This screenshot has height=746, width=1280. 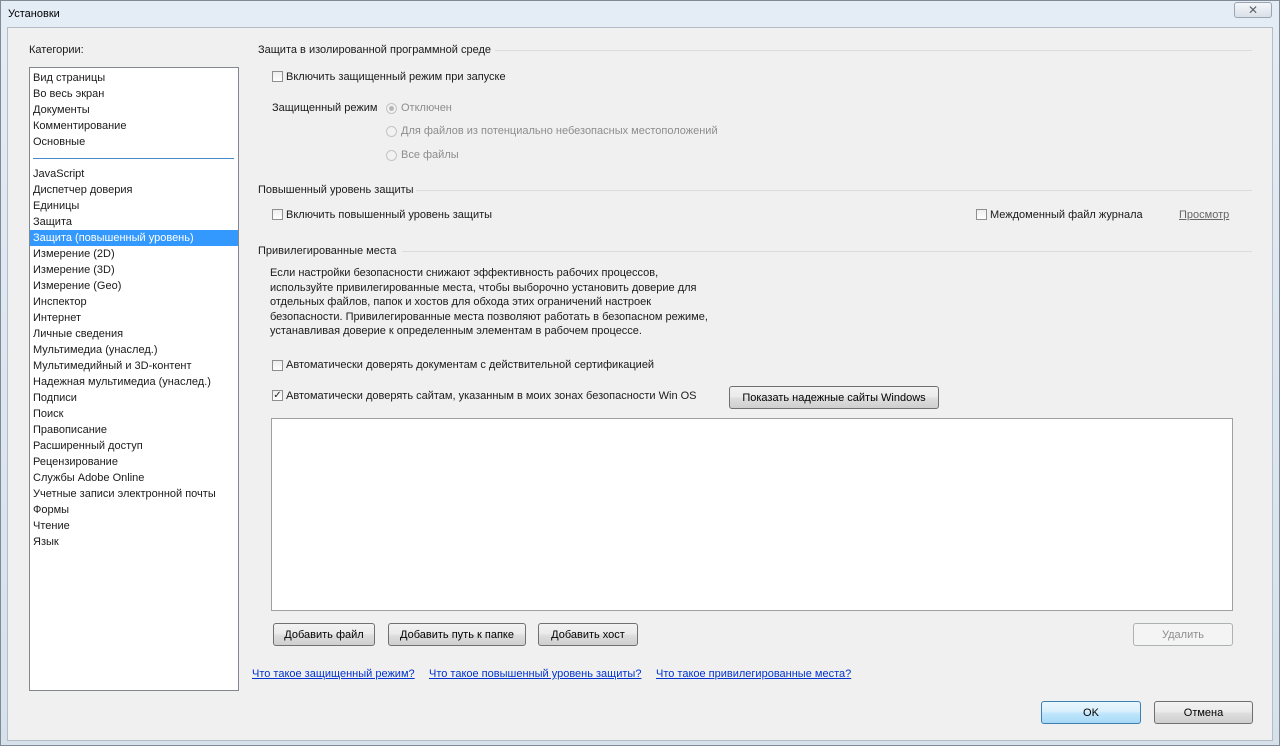 I want to click on category-item: Мультимедийный и 3D-контент, so click(x=134, y=366).